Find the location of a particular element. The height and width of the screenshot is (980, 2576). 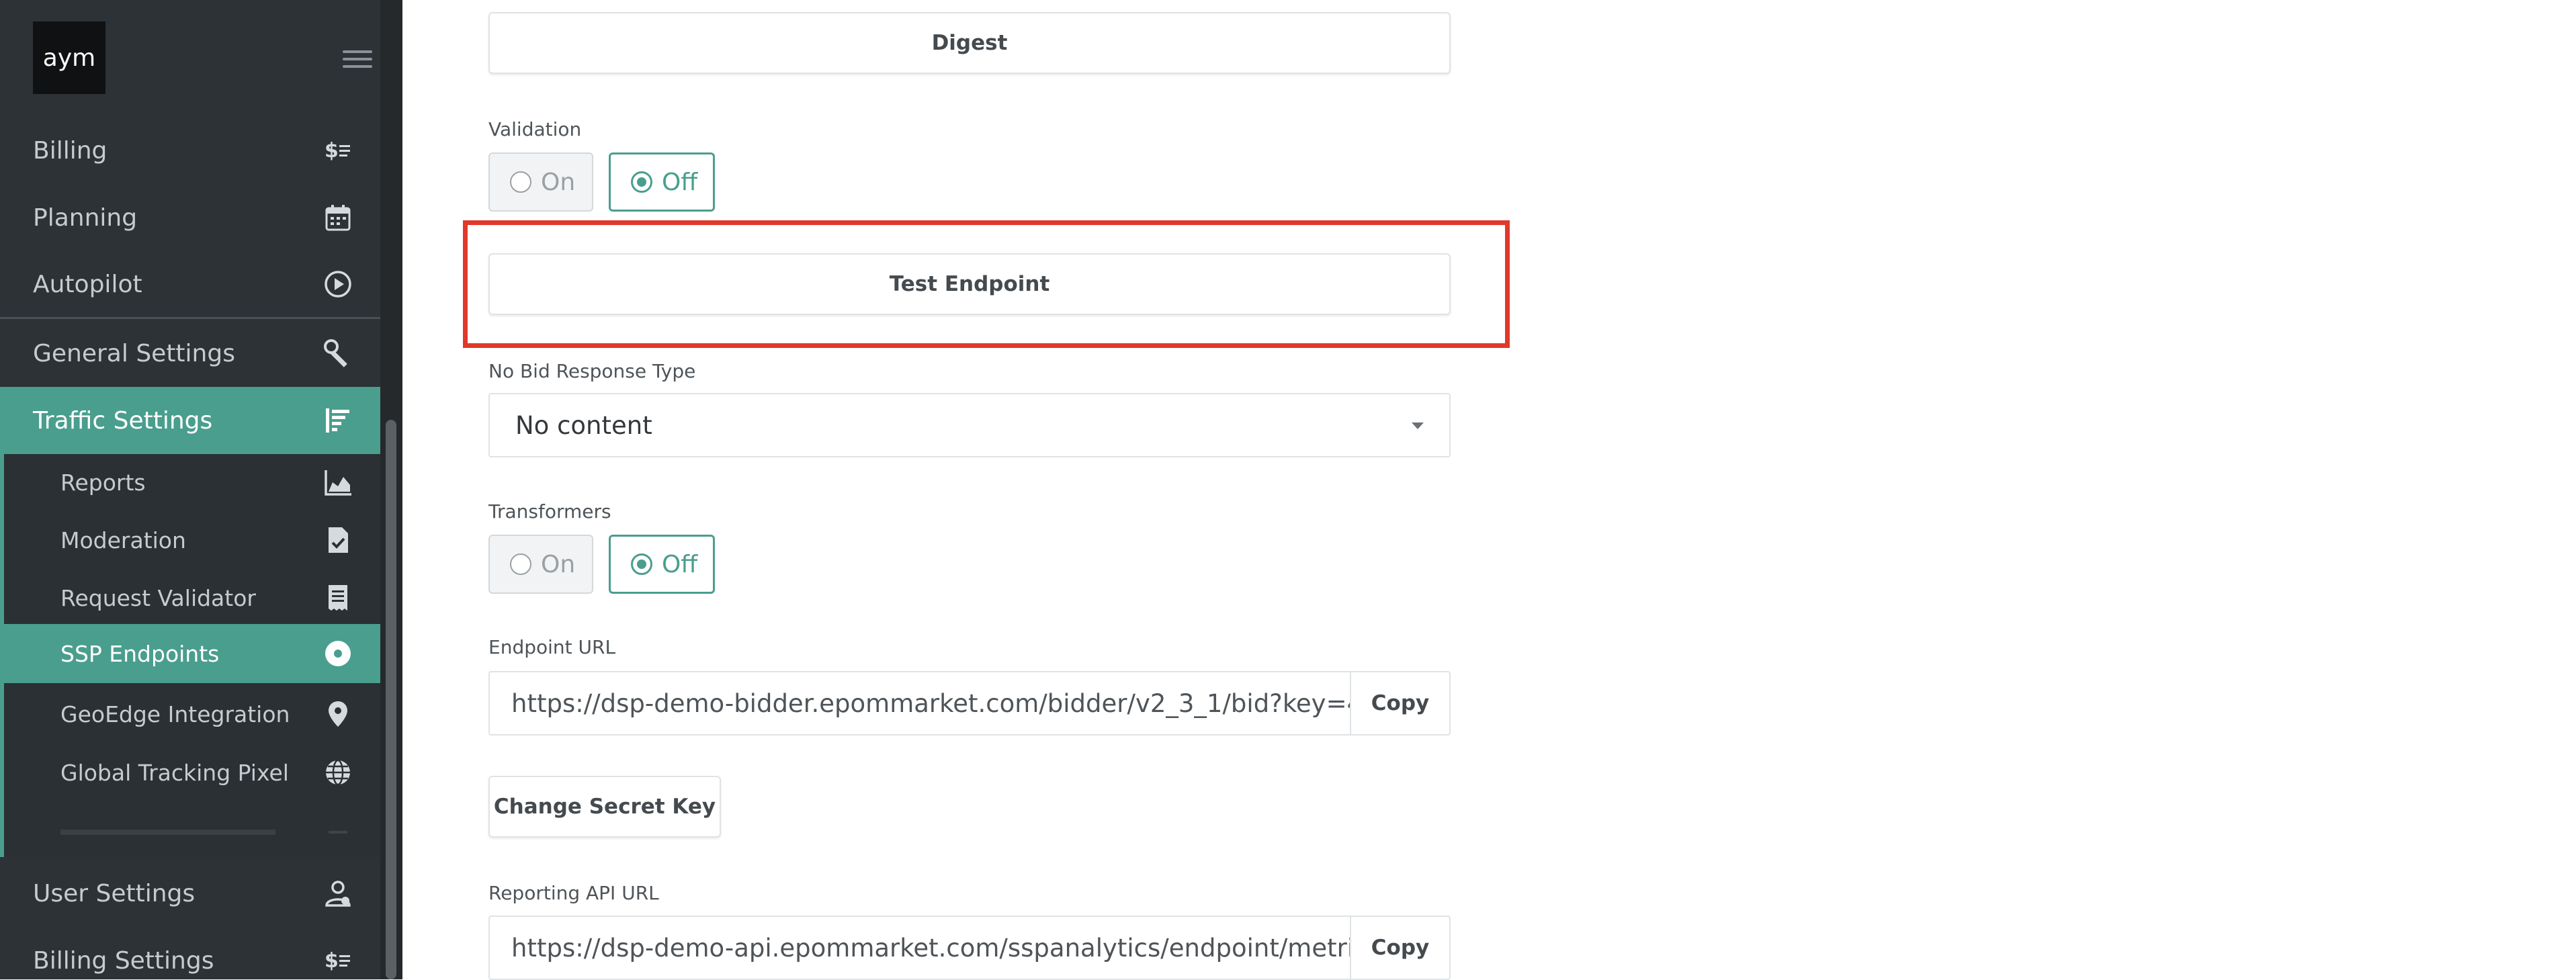

sidebar-item-request-validator: Request Validator is located at coordinates (190, 598).